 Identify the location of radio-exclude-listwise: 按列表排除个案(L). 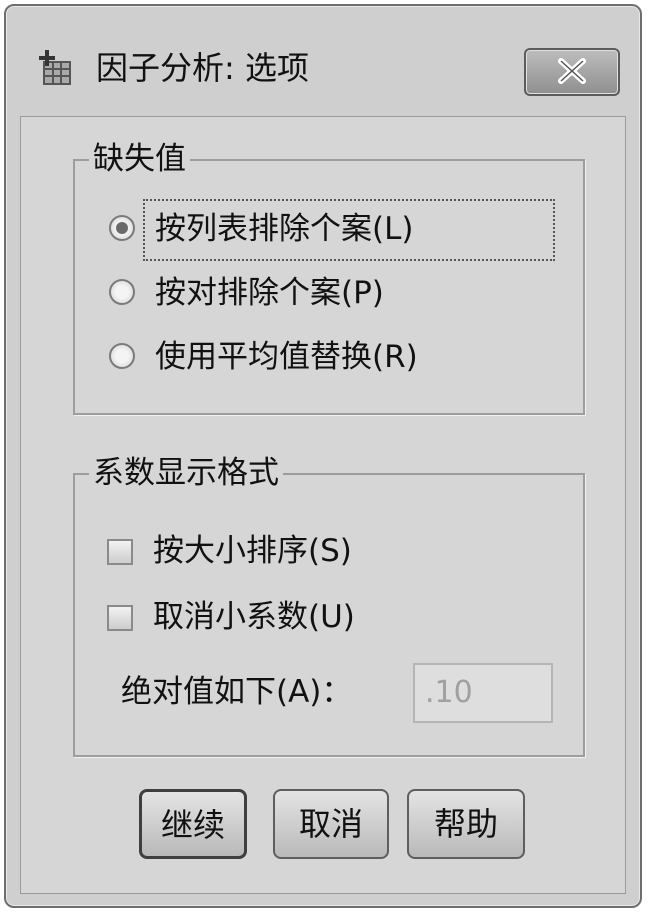
(324, 229).